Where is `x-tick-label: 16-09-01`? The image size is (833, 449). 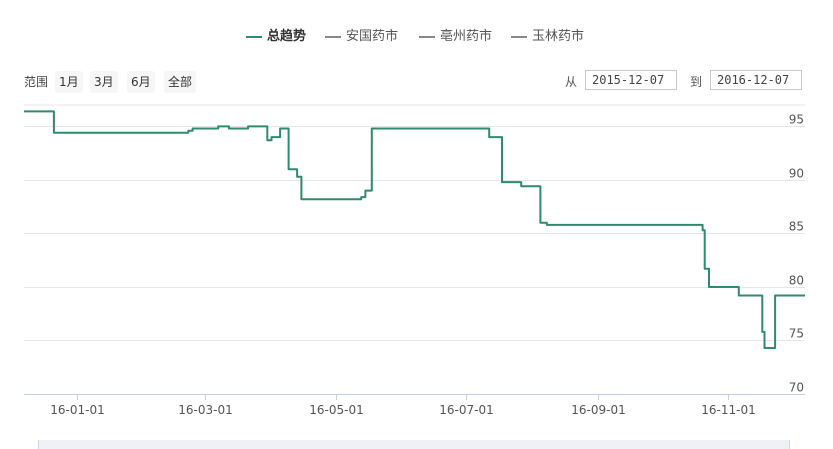
x-tick-label: 16-09-01 is located at coordinates (598, 410).